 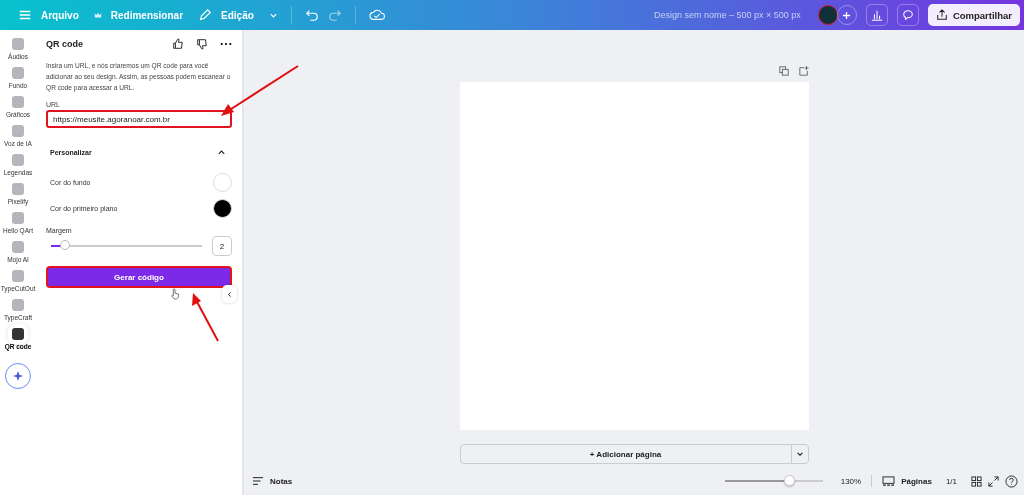 What do you see at coordinates (178, 44) in the screenshot?
I see `thumbs-up-icon` at bounding box center [178, 44].